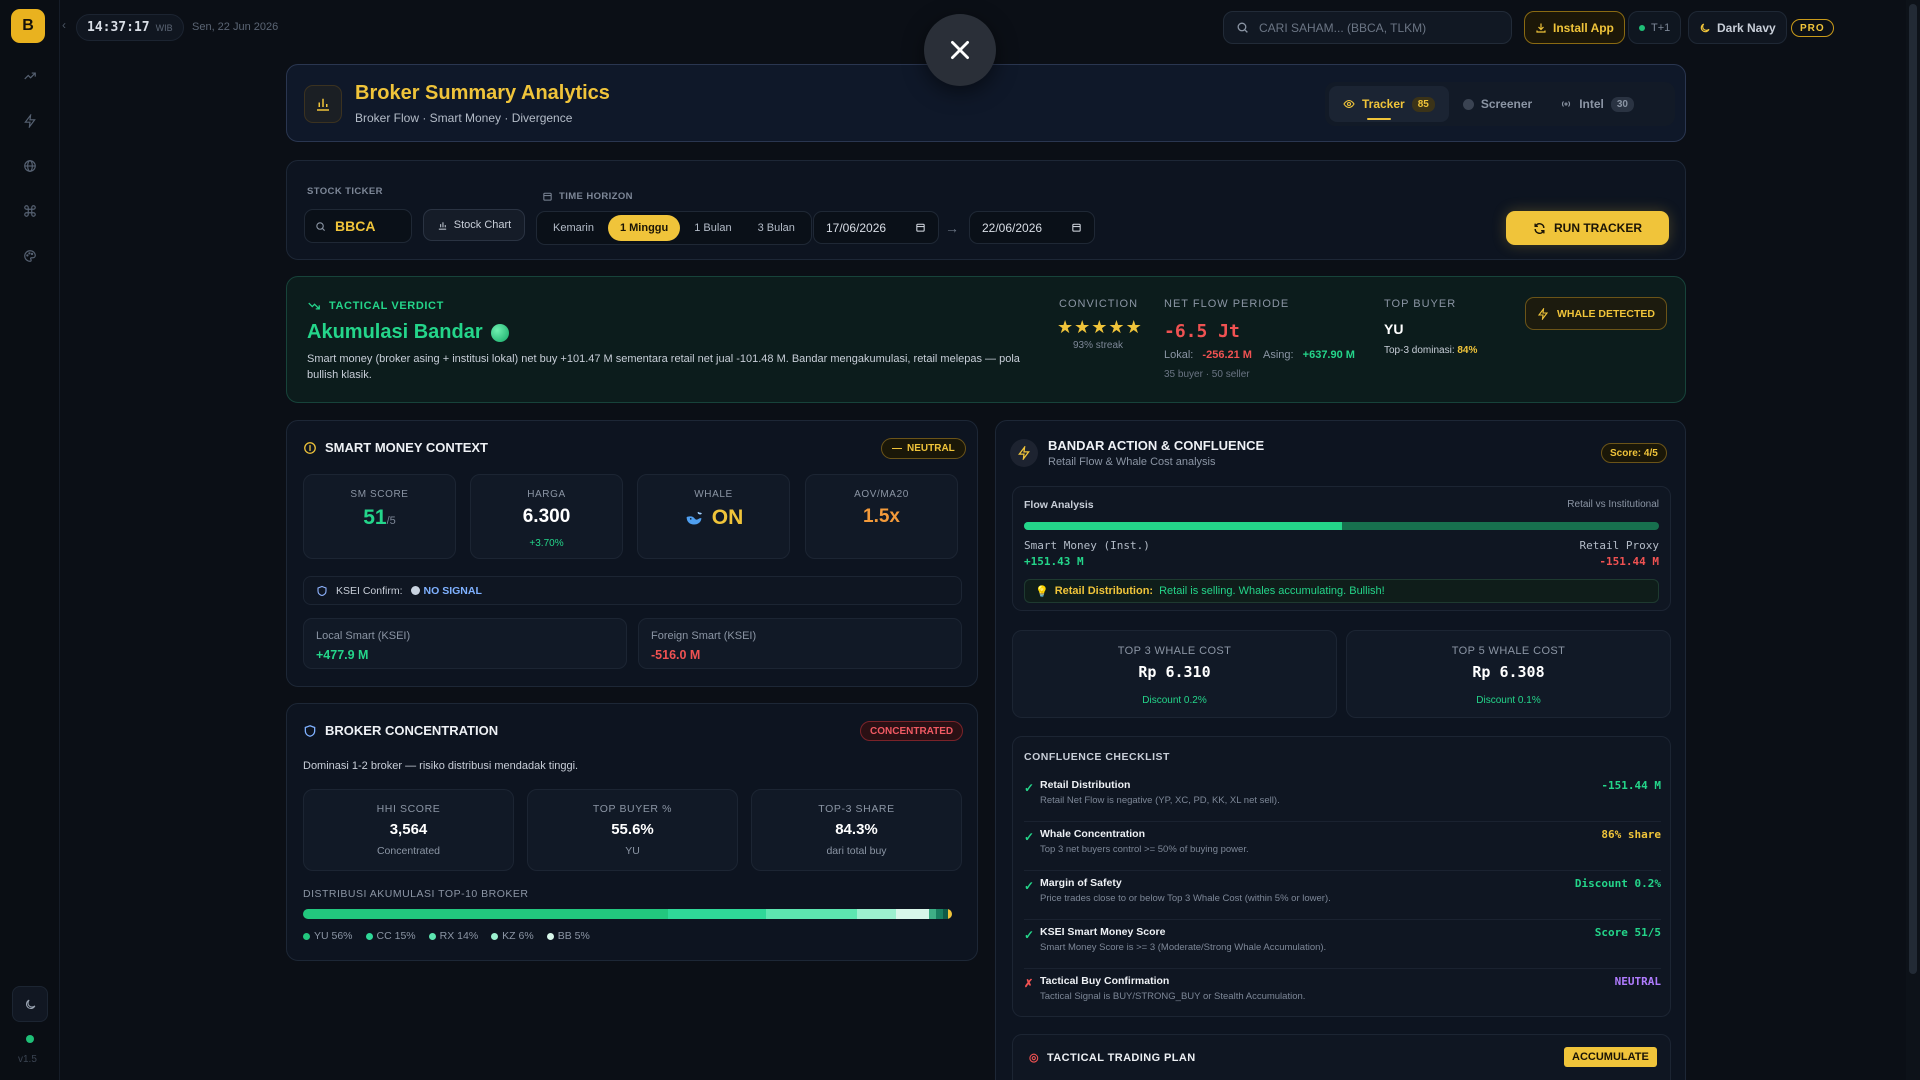 The width and height of the screenshot is (1920, 1080). I want to click on scrollbar-thumb, so click(1913, 489).